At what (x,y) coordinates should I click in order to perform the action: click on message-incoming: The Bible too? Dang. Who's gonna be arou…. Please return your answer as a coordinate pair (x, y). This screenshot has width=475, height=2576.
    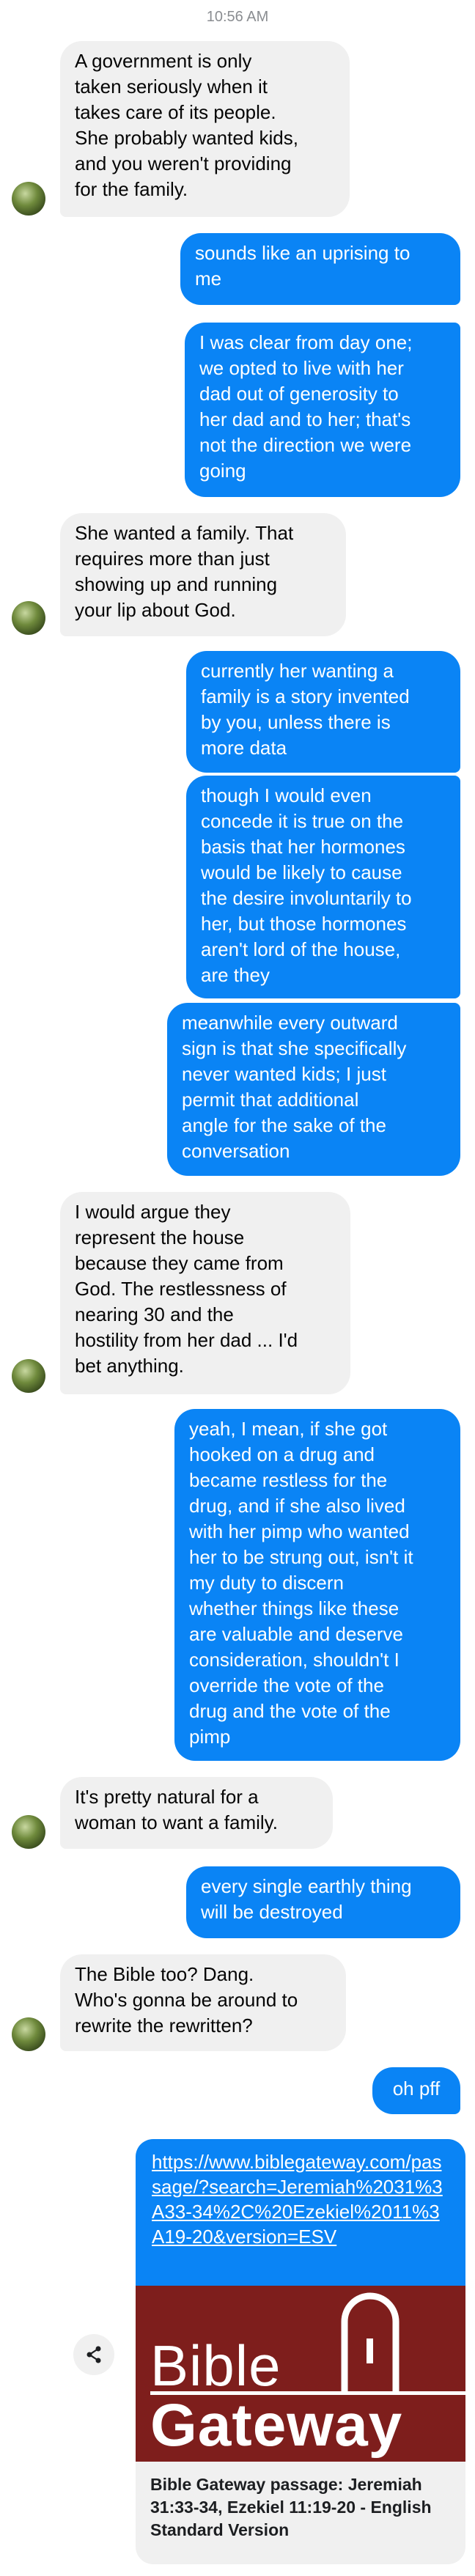
    Looking at the image, I should click on (203, 2002).